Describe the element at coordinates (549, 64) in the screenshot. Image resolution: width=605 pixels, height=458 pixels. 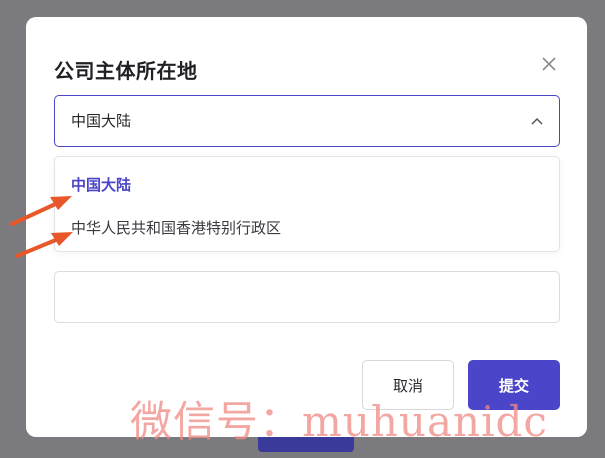
I see `close-icon` at that location.